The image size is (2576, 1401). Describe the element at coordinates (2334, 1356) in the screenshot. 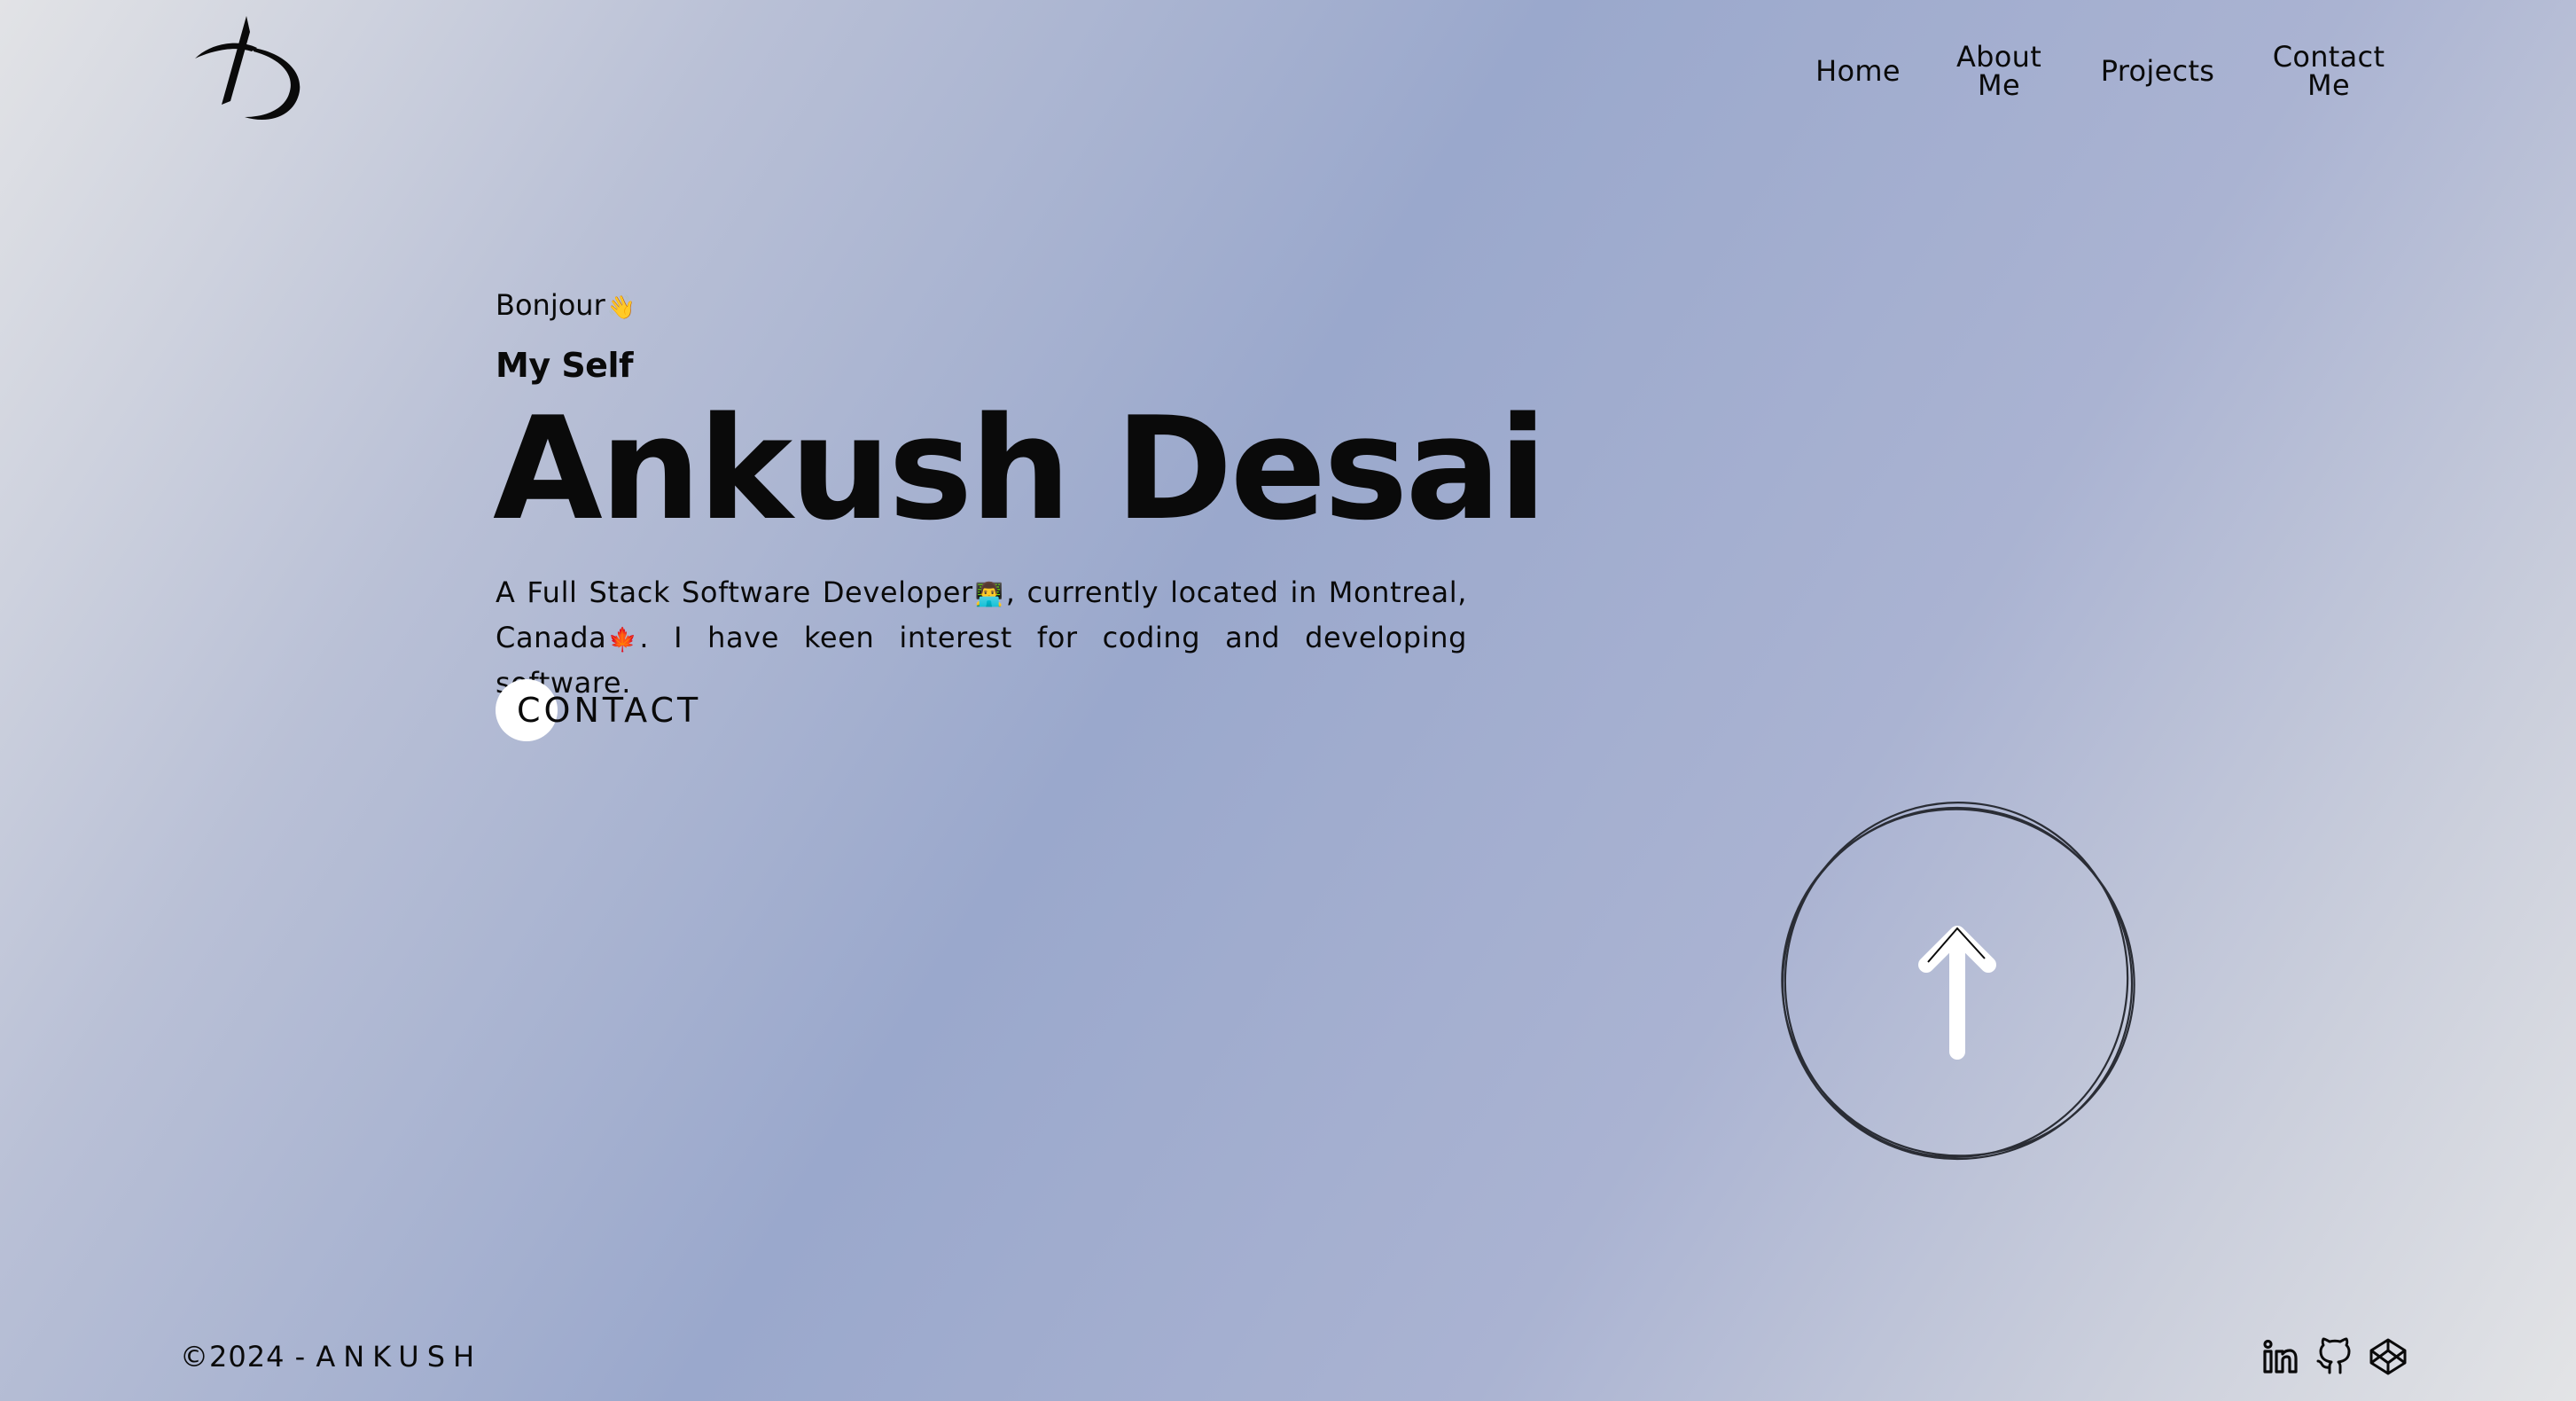

I see `github-icon` at that location.